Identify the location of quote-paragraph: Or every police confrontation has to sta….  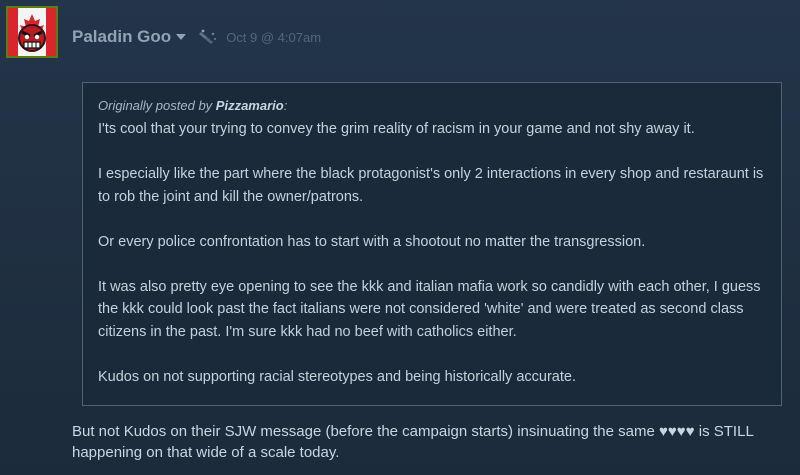
(372, 241).